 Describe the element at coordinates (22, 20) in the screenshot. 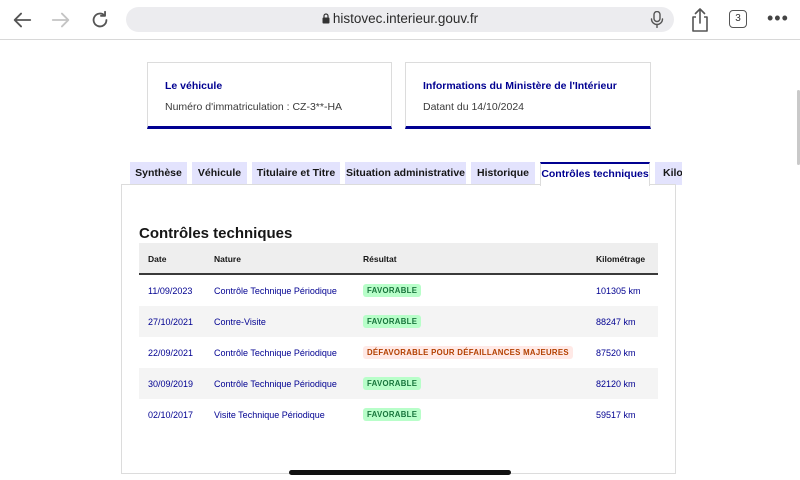

I see `back-arrow-icon` at that location.